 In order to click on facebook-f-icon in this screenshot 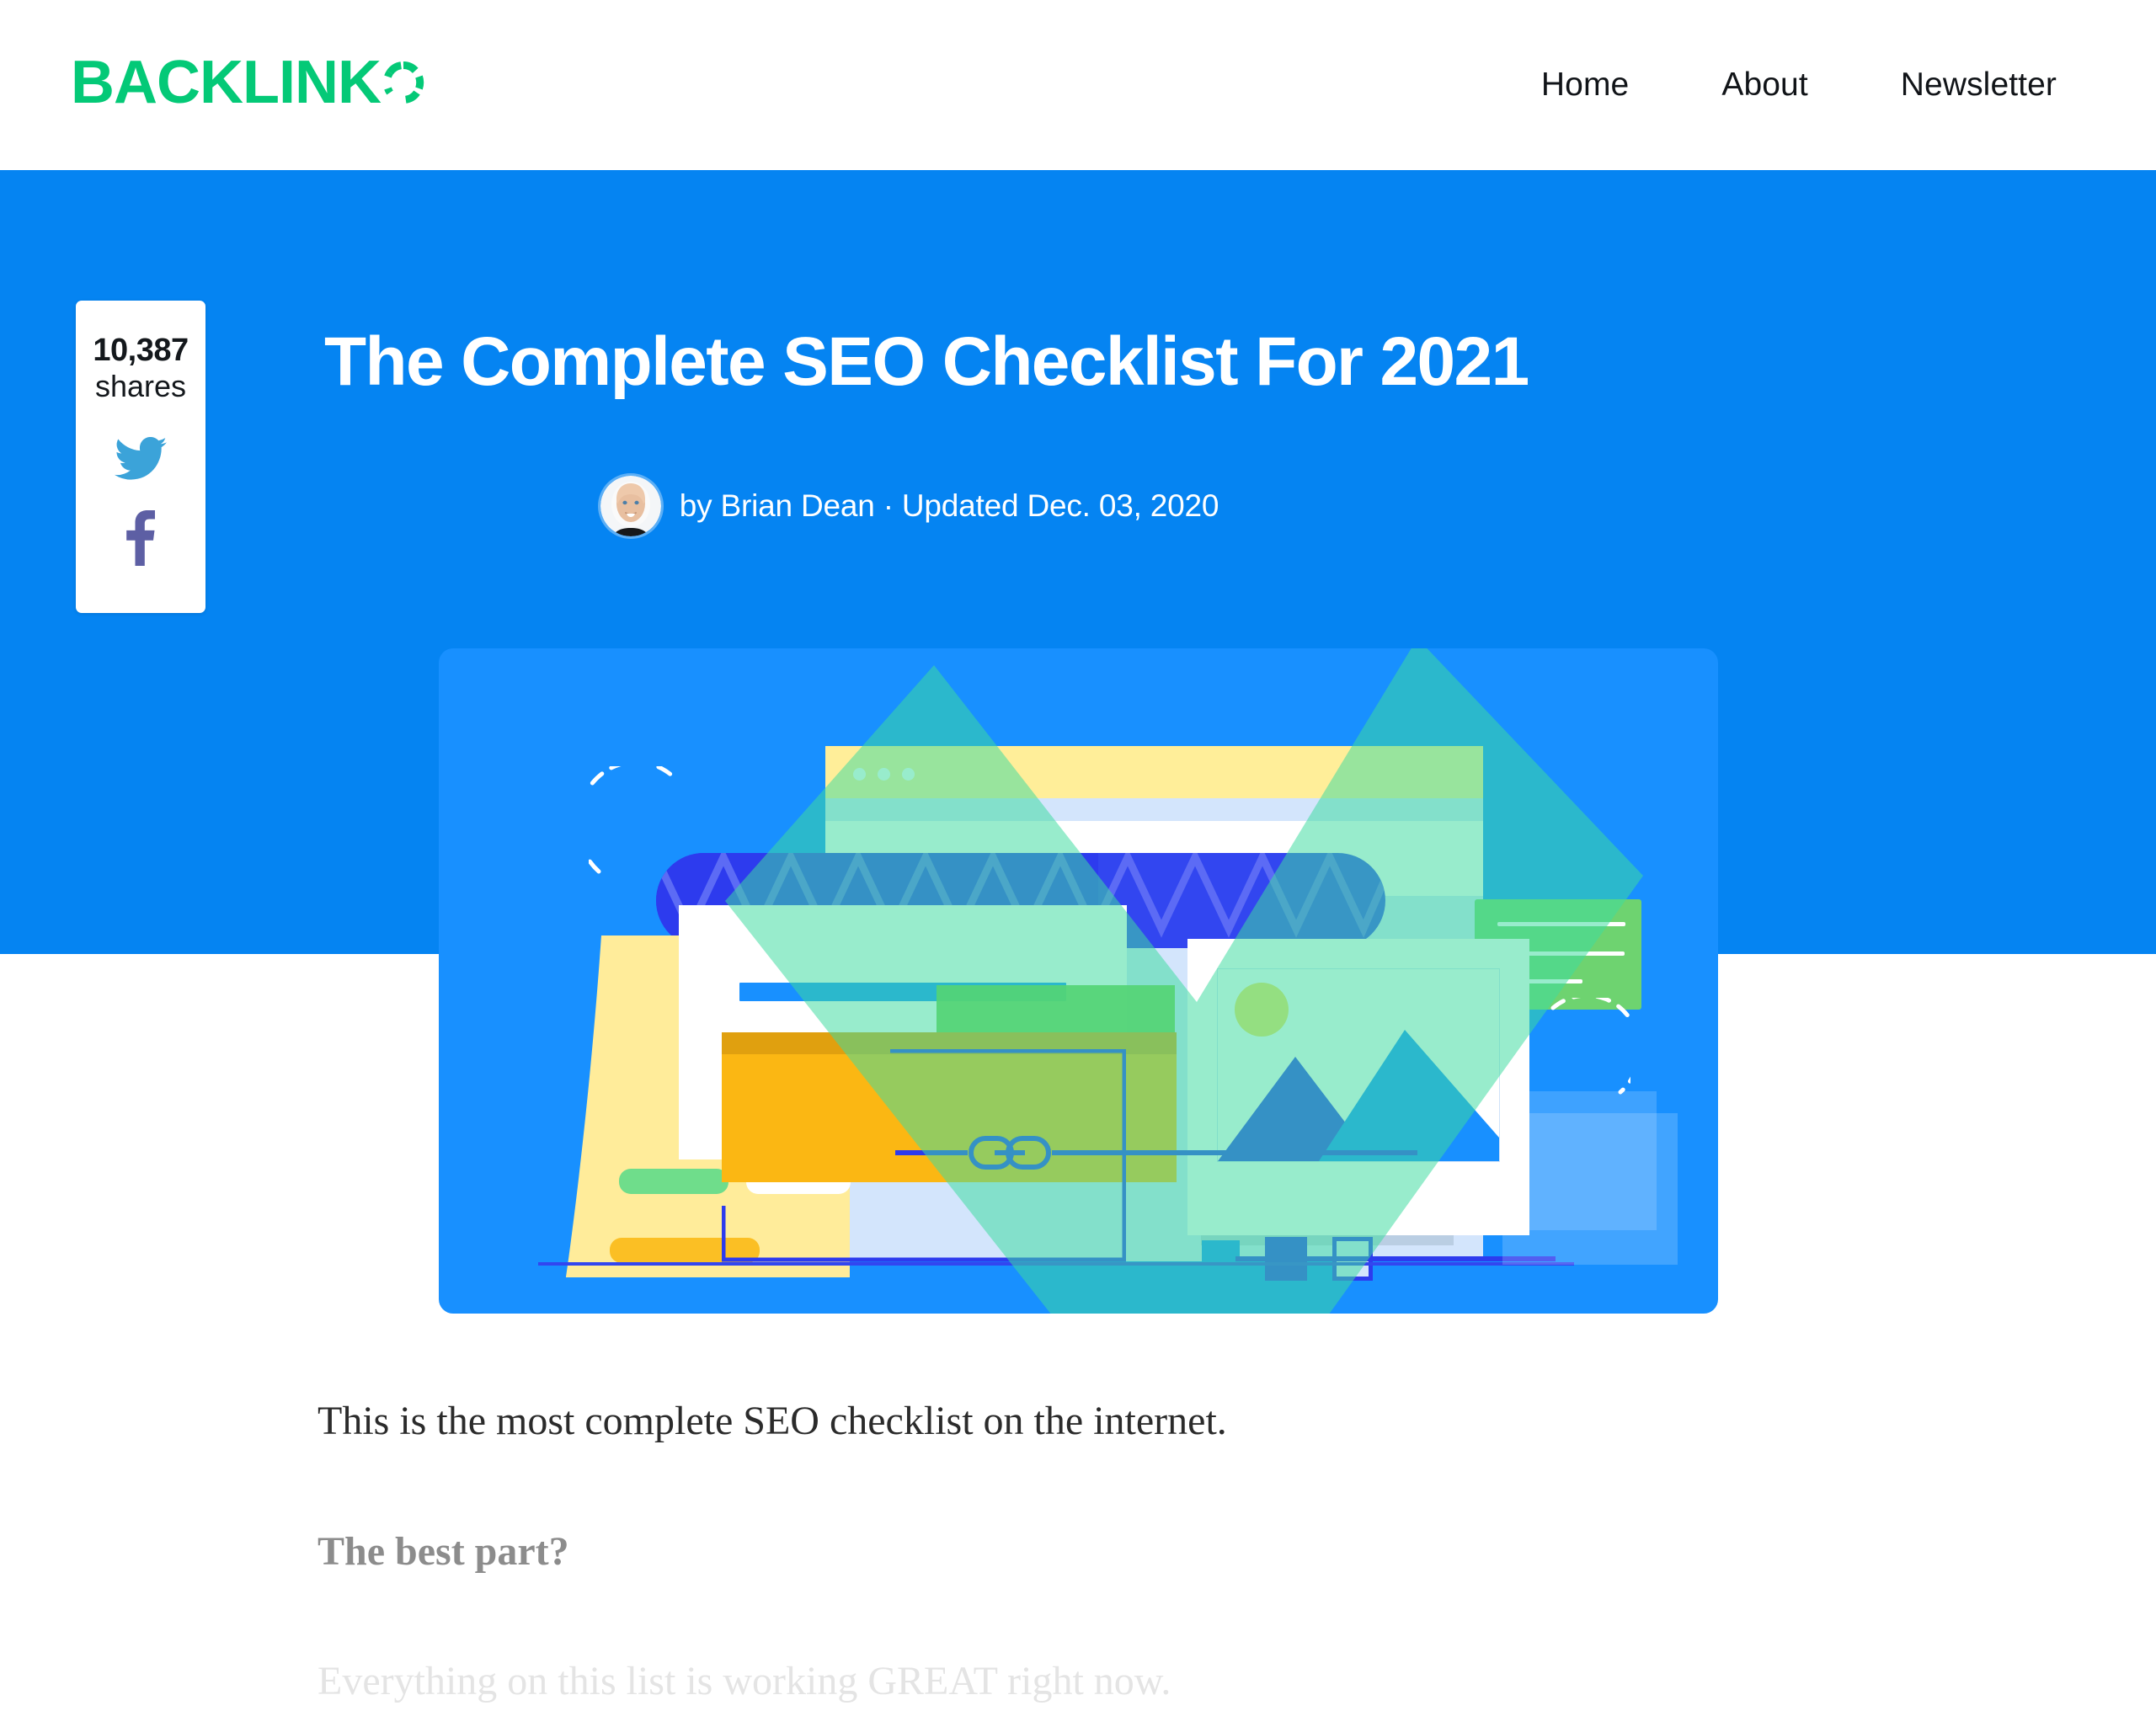, I will do `click(140, 538)`.